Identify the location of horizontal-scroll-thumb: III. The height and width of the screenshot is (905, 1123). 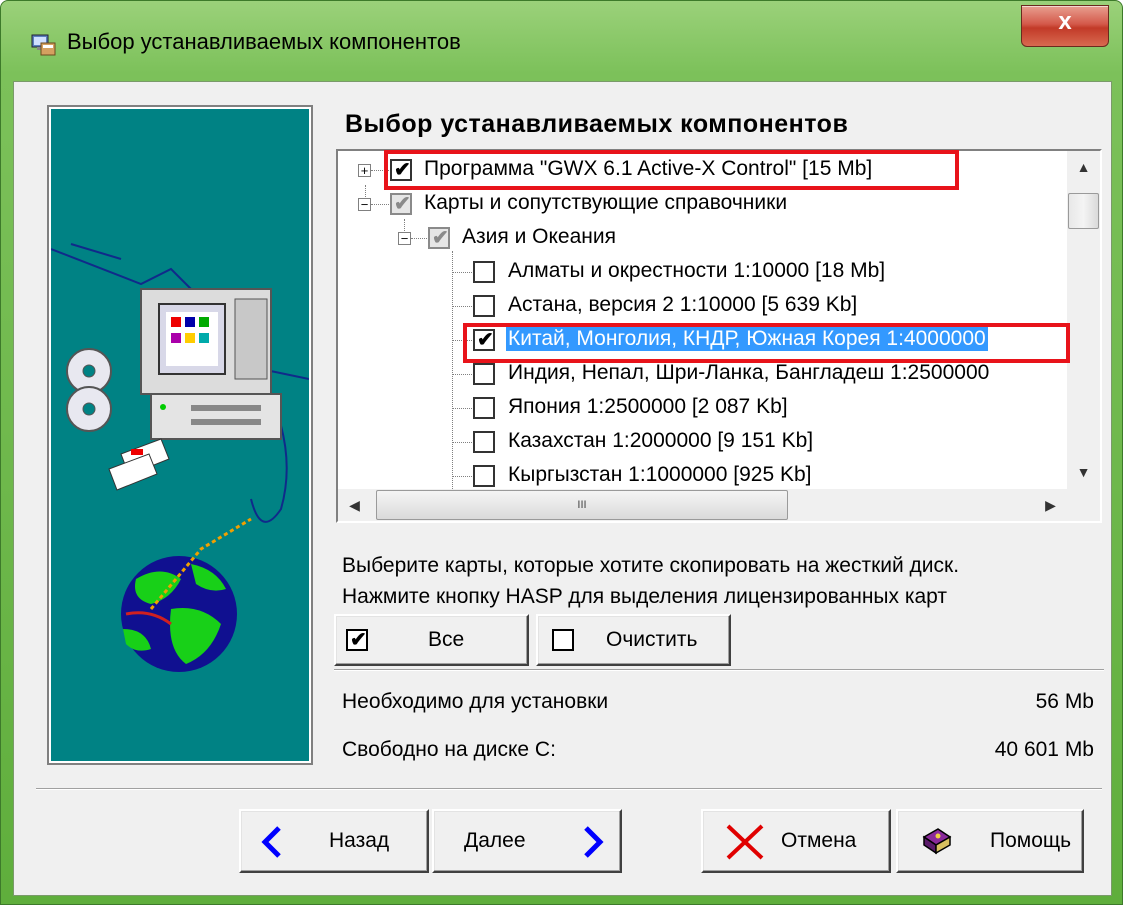
(582, 505).